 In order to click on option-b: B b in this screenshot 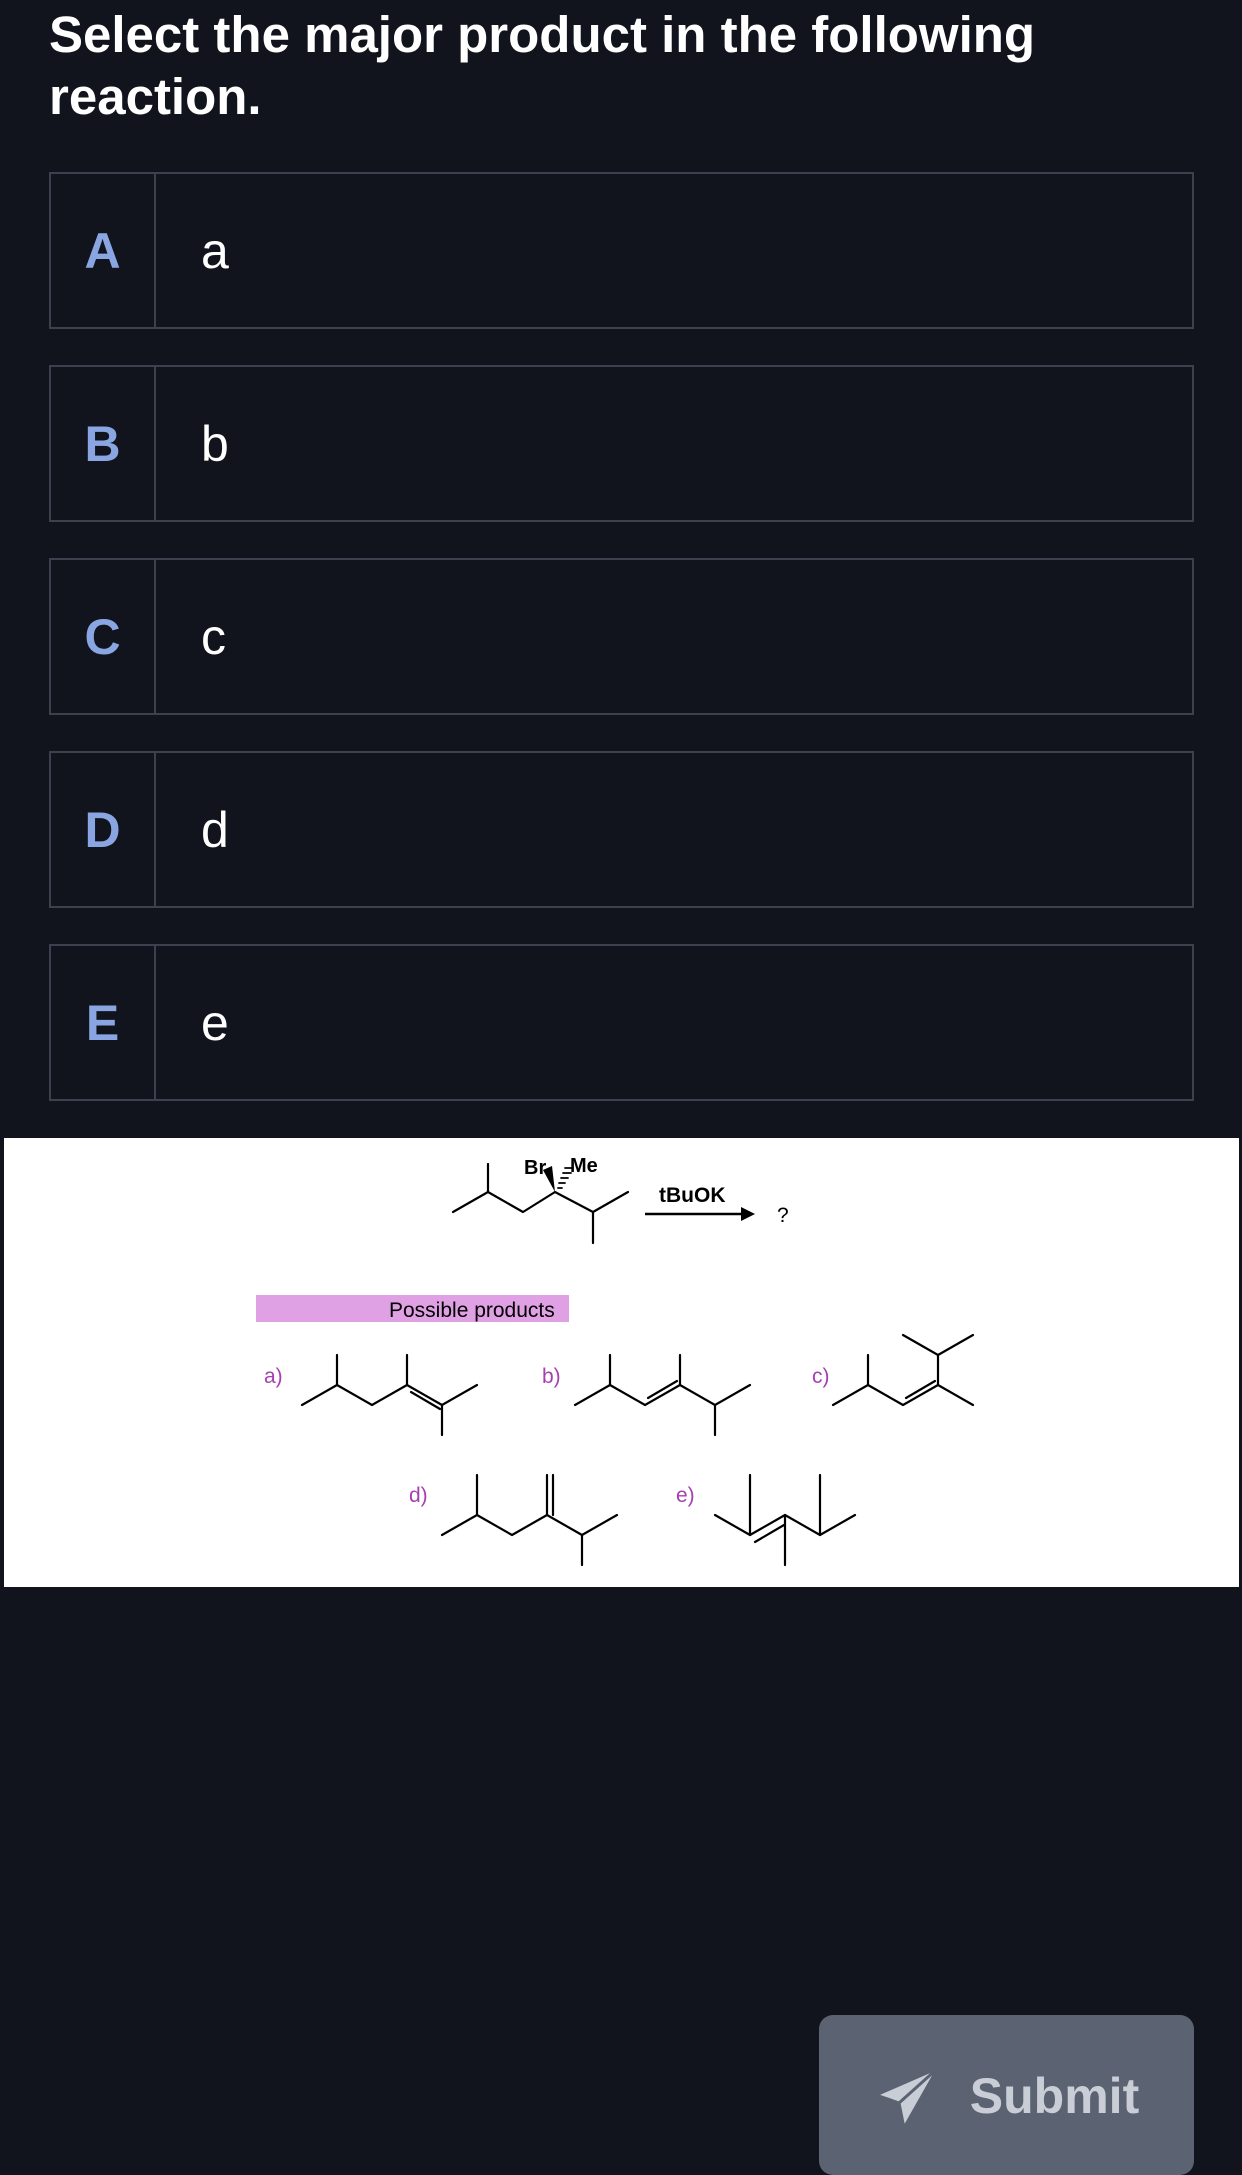, I will do `click(621, 443)`.